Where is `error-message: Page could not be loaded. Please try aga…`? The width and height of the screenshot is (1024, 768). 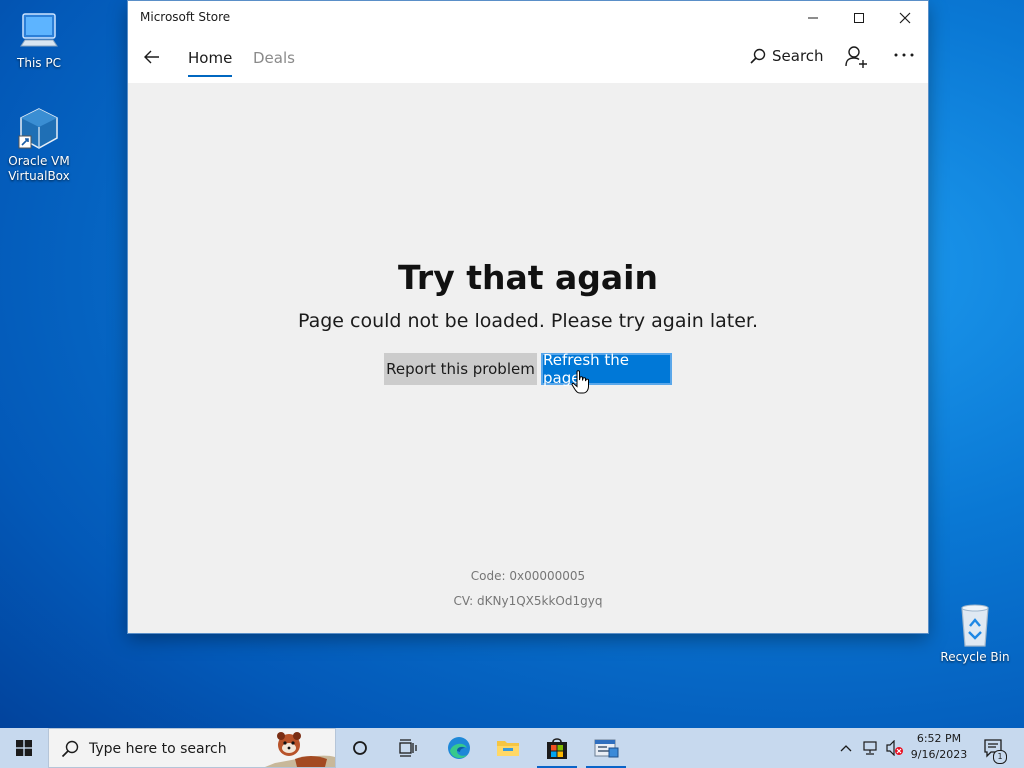
error-message: Page could not be loaded. Please try aga… is located at coordinates (528, 321).